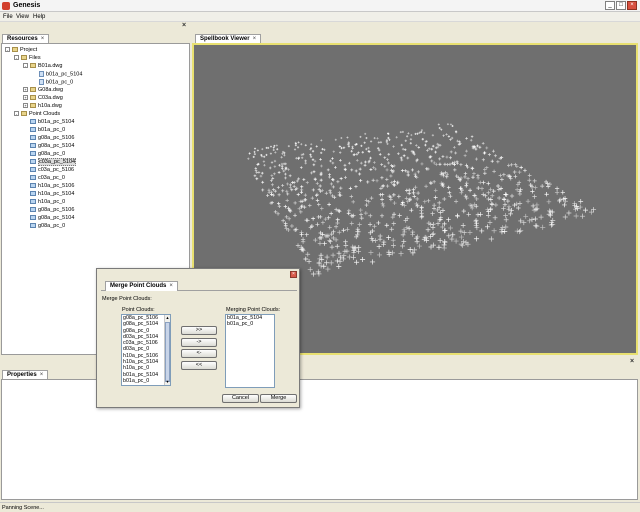 The height and width of the screenshot is (512, 640). Describe the element at coordinates (50, 66) in the screenshot. I see `tree-node-label: B01a.dwg` at that location.